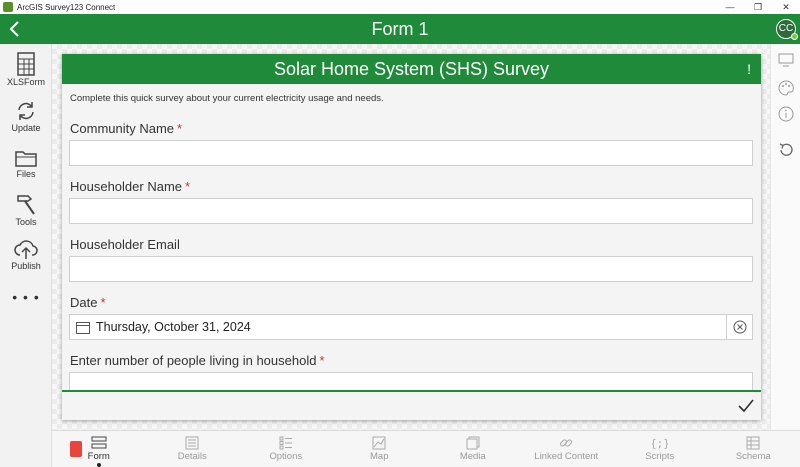 The height and width of the screenshot is (467, 800). I want to click on householder-email-label: Householder Email, so click(125, 244).